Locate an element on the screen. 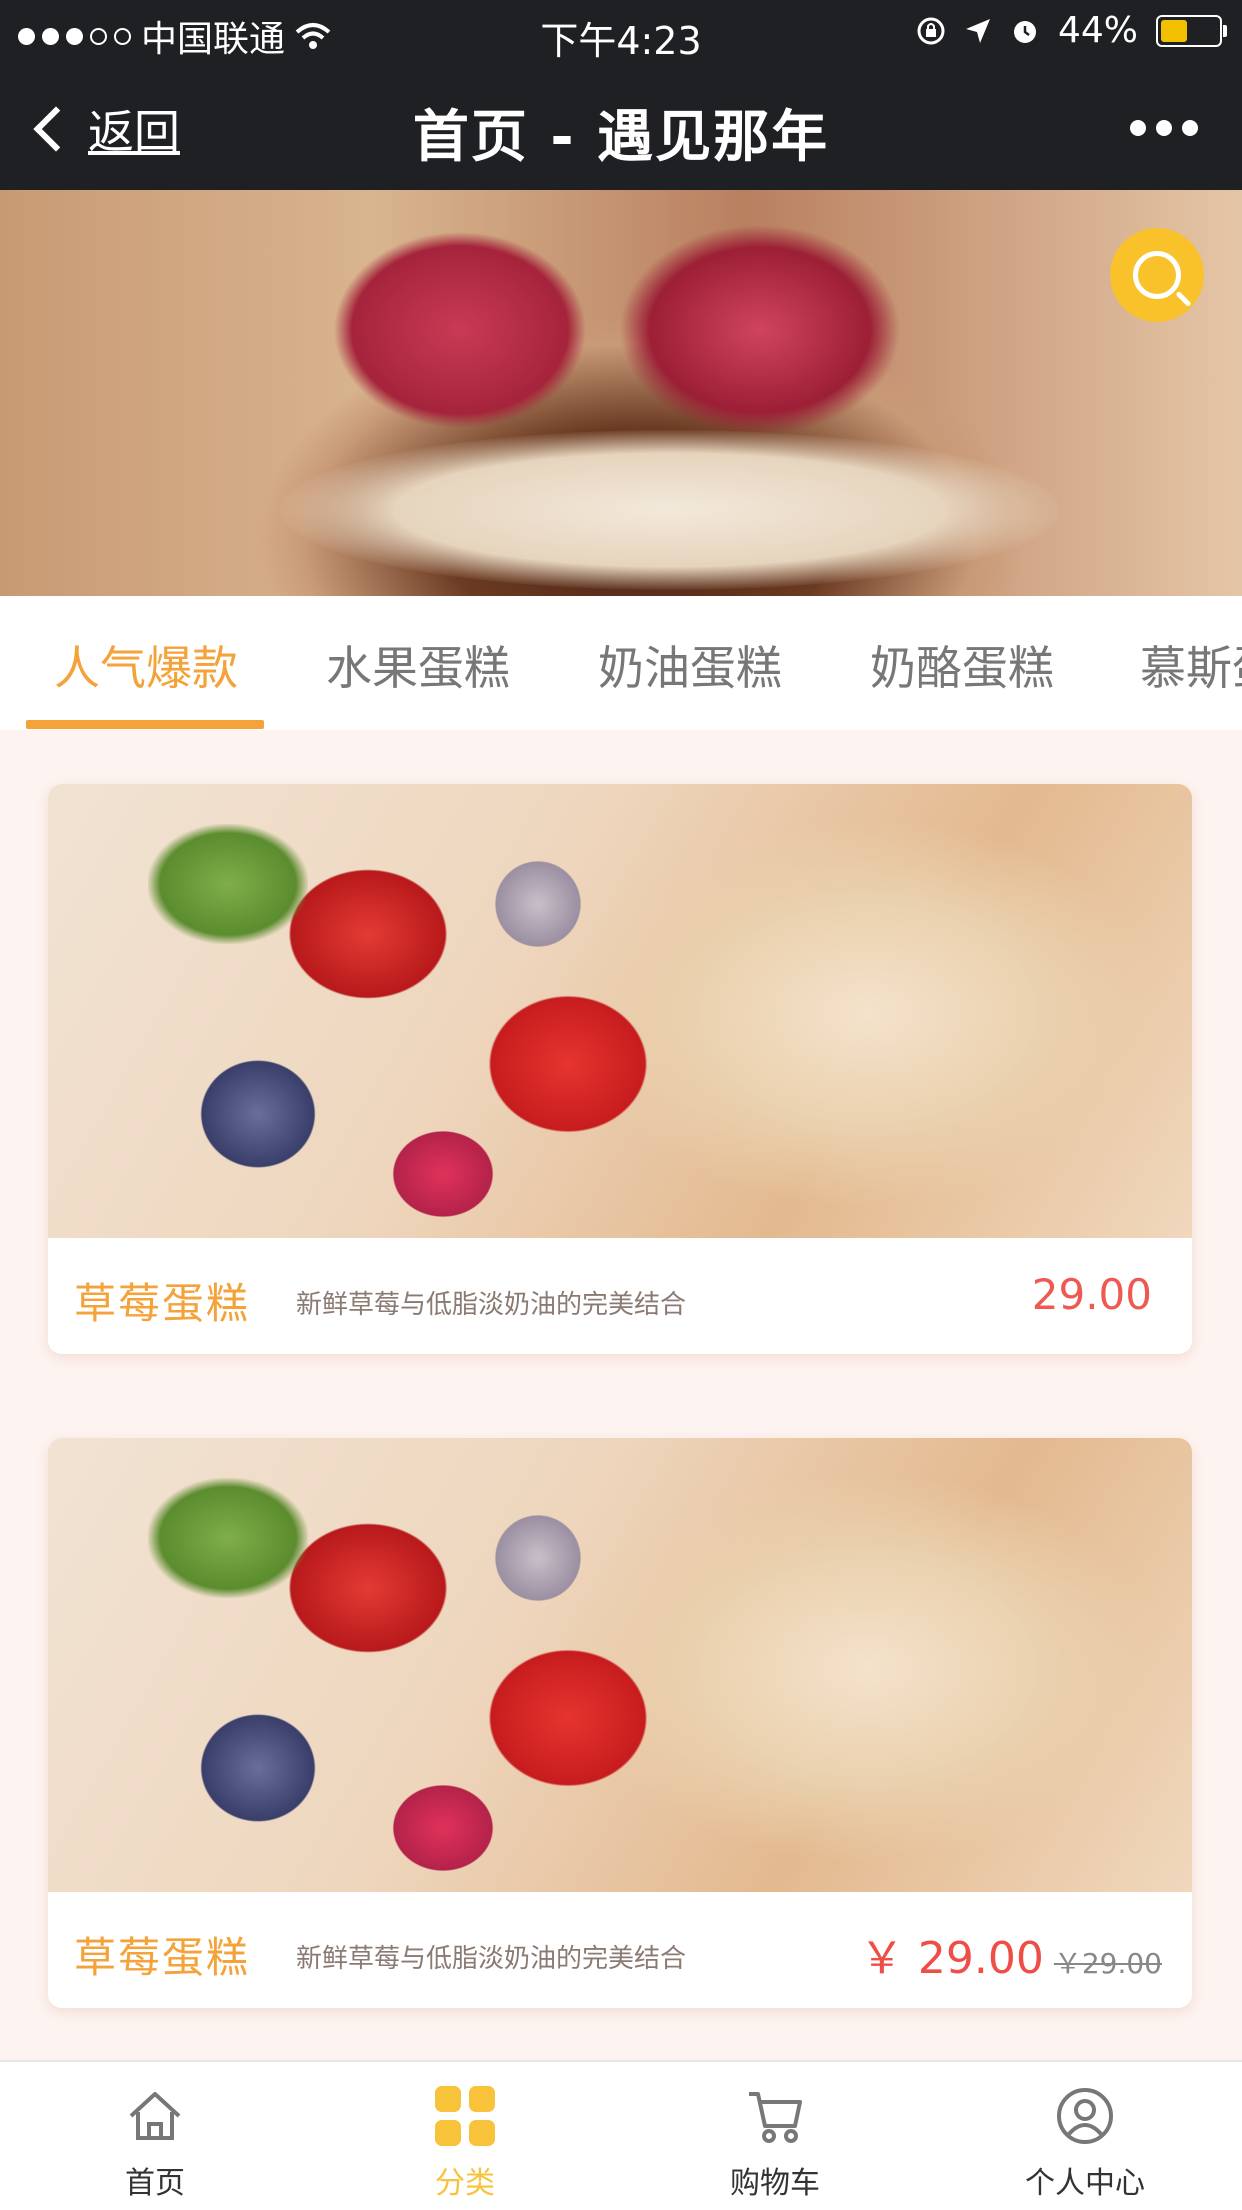  product-price: ￥ 29.00 is located at coordinates (951, 1958).